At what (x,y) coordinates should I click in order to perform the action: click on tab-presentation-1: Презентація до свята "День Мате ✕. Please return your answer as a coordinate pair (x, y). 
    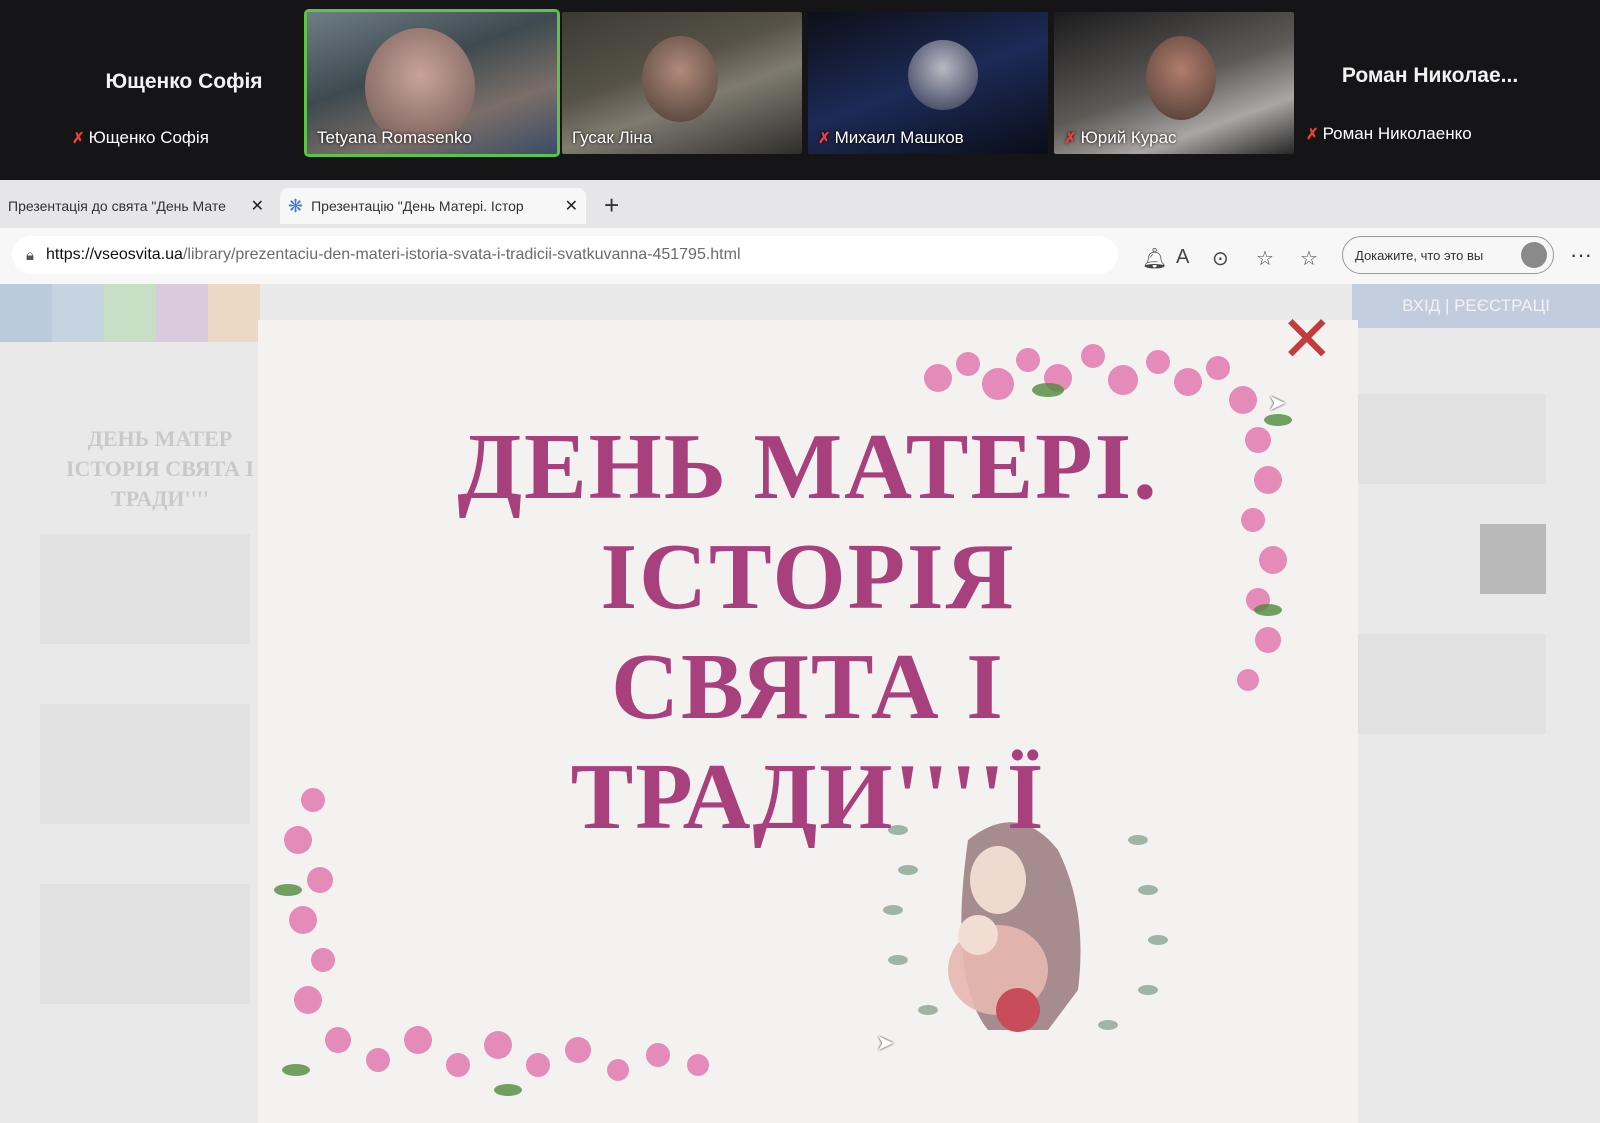
    Looking at the image, I should click on (136, 206).